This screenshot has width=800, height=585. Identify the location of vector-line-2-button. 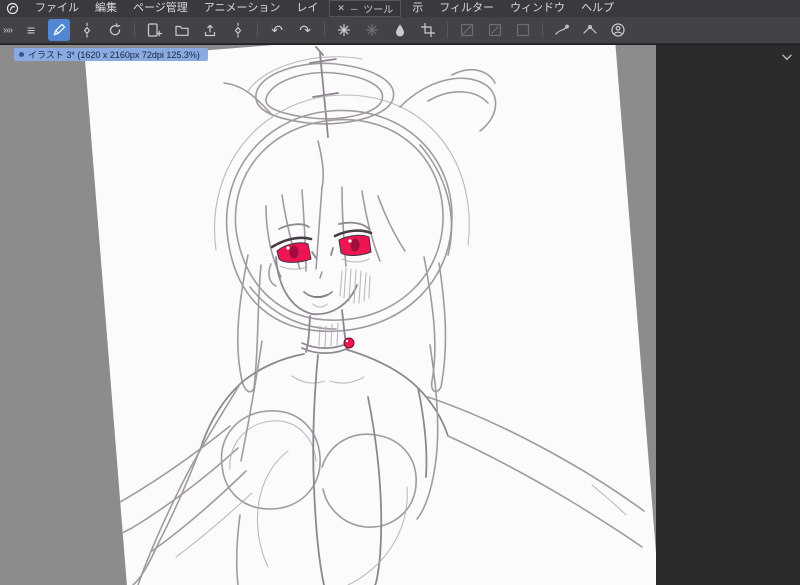
(590, 30).